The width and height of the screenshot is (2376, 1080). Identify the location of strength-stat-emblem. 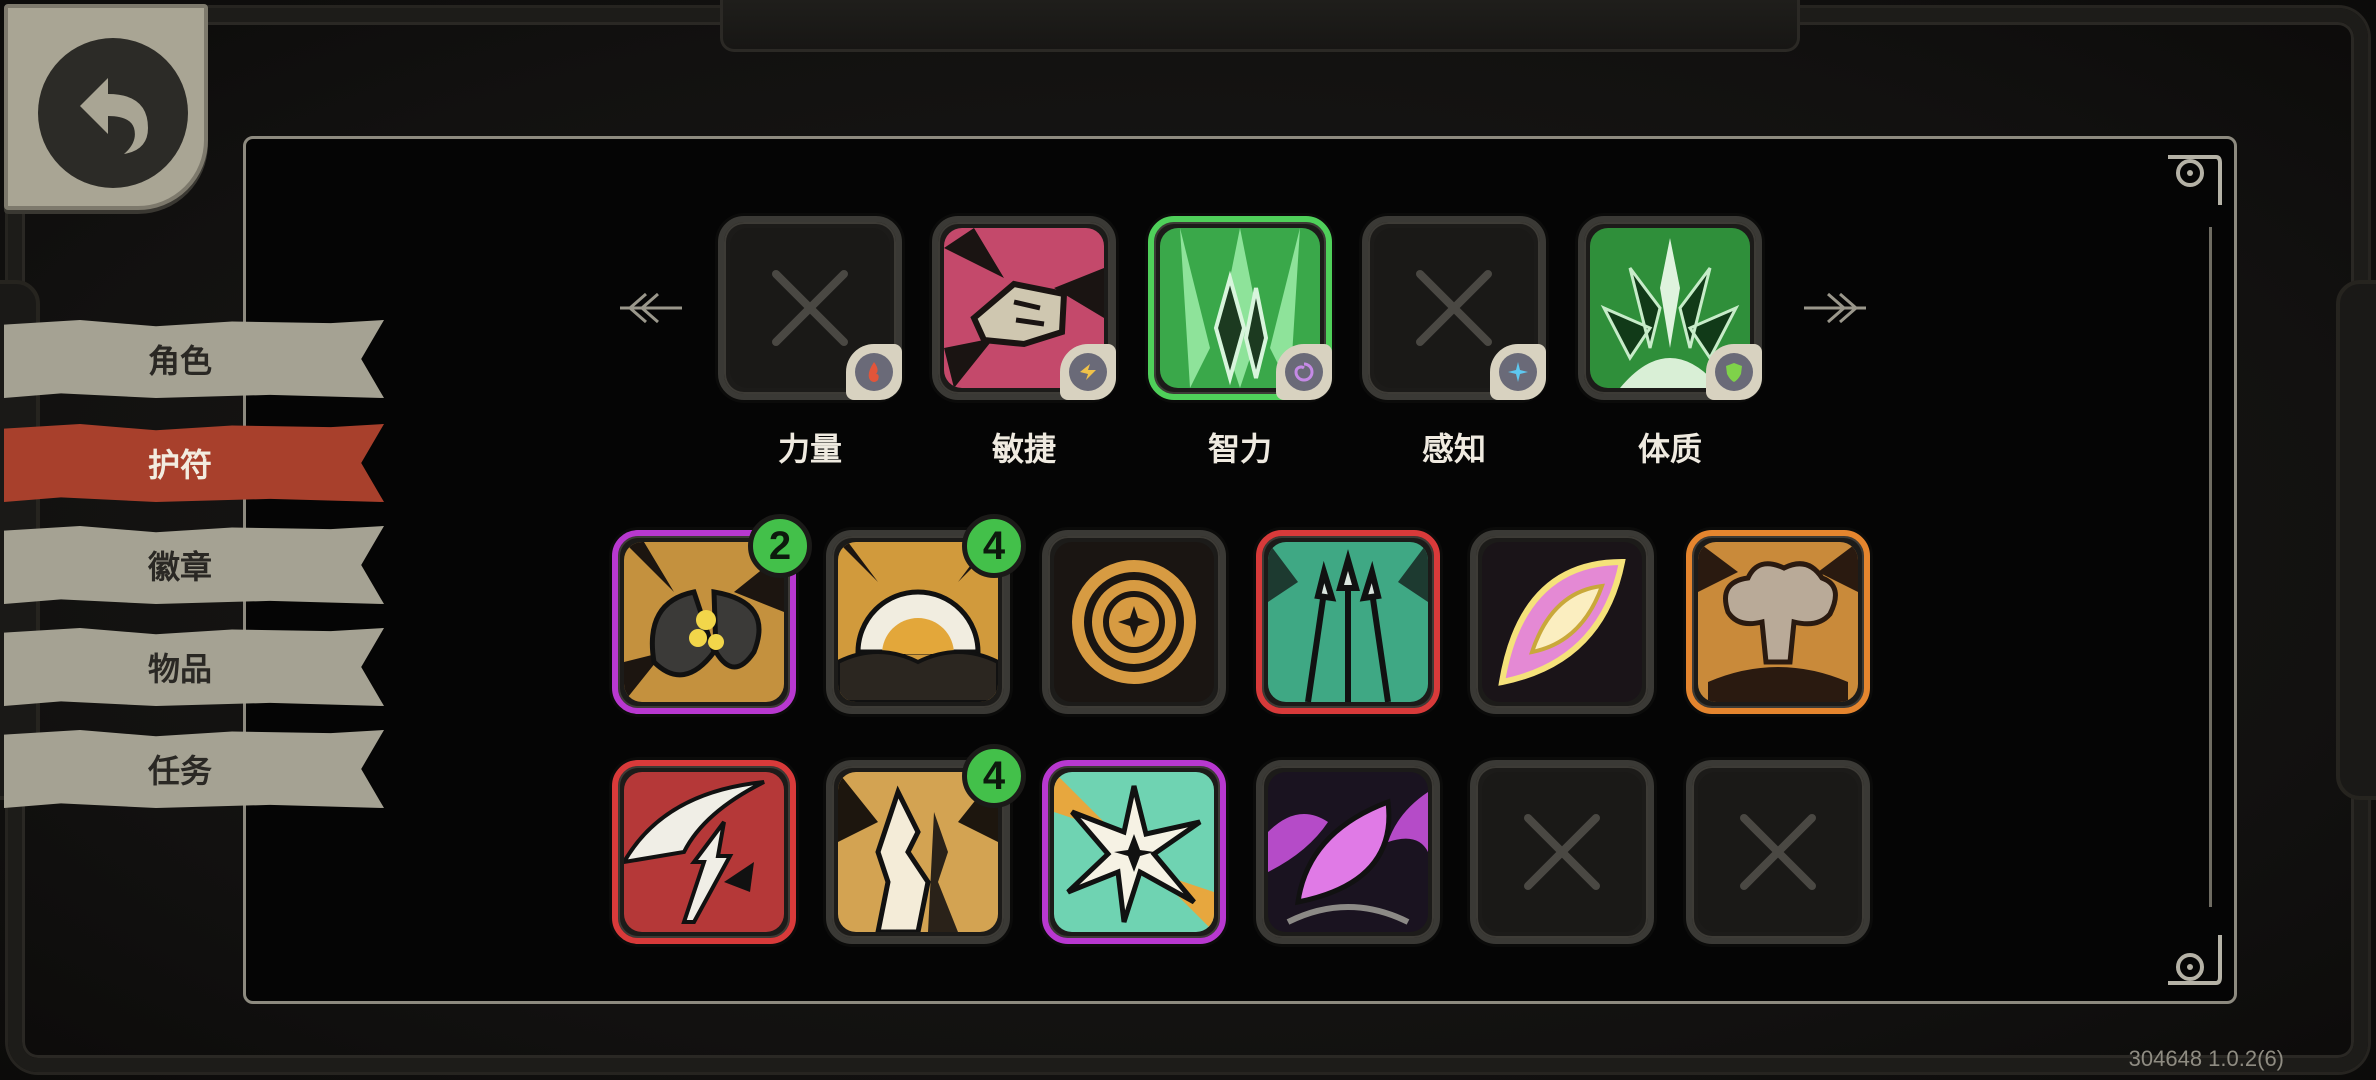
(874, 372).